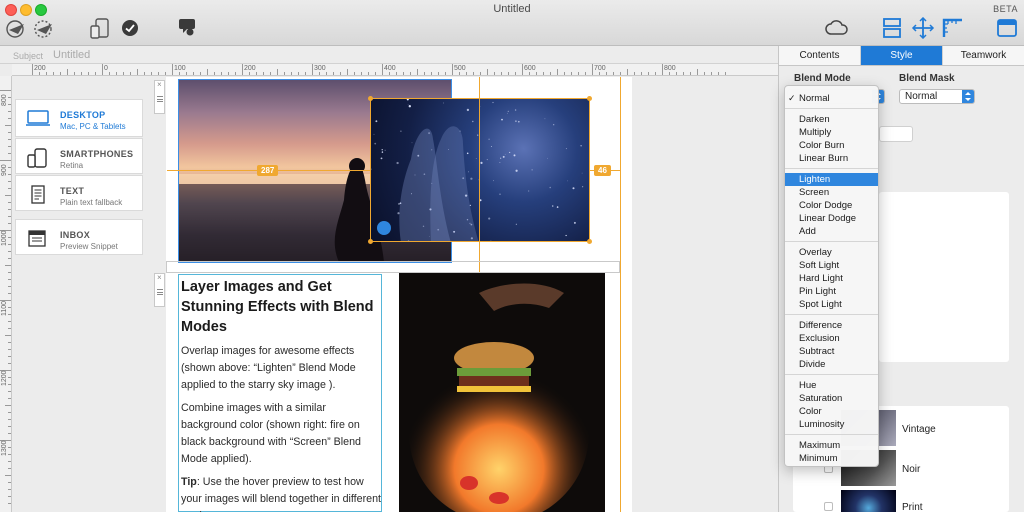 Image resolution: width=1024 pixels, height=512 pixels. What do you see at coordinates (71, 55) in the screenshot?
I see `subject-input: Untitled` at bounding box center [71, 55].